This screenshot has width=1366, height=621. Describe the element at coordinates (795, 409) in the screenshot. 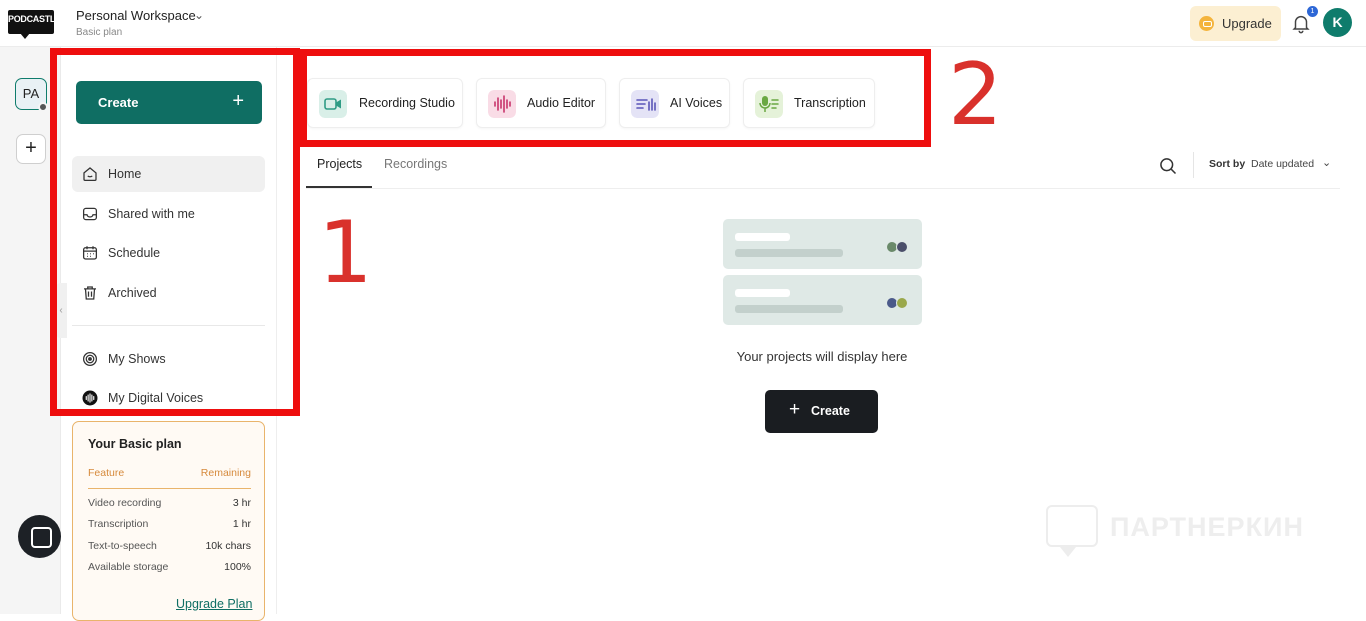

I see `plus-icon: +` at that location.